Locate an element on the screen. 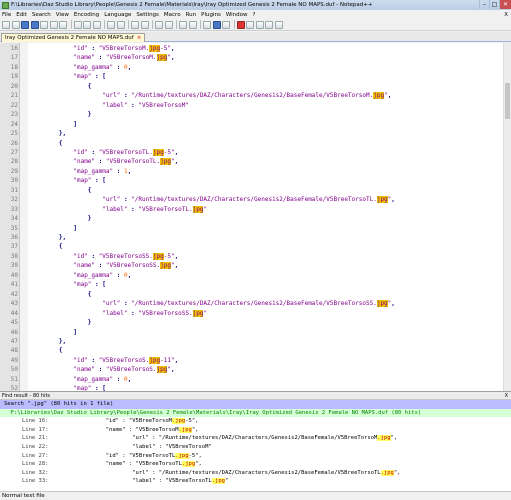 This screenshot has height=500, width=511. copy-icon is located at coordinates (87, 24).